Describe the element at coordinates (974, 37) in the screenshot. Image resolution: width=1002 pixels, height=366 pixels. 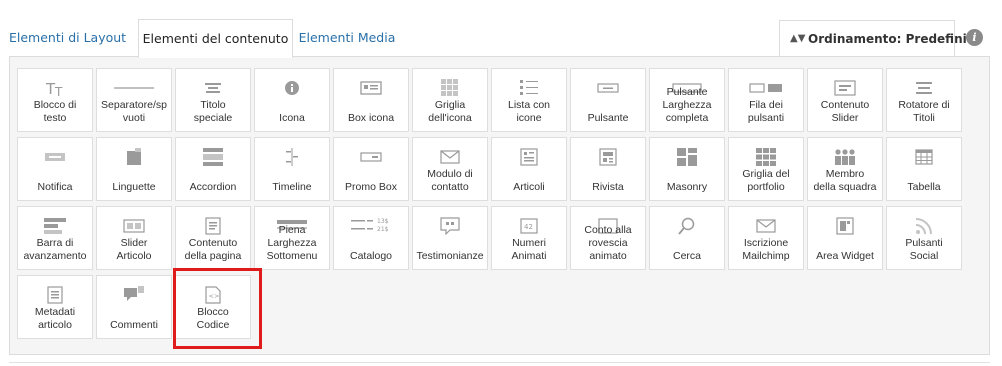
I see `info-icon: i` at that location.